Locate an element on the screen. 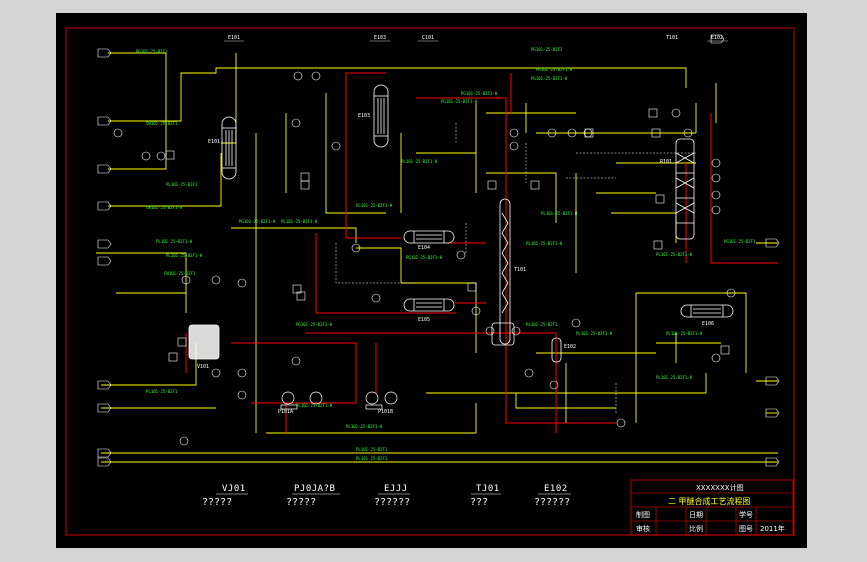  tb-num: 图号 is located at coordinates (746, 529).